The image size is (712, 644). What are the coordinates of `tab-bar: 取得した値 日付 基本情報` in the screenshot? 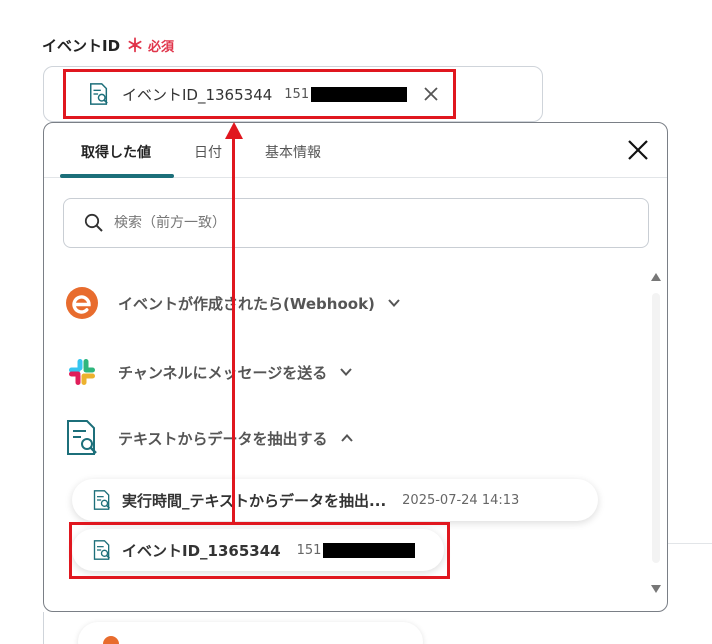 It's located at (355, 150).